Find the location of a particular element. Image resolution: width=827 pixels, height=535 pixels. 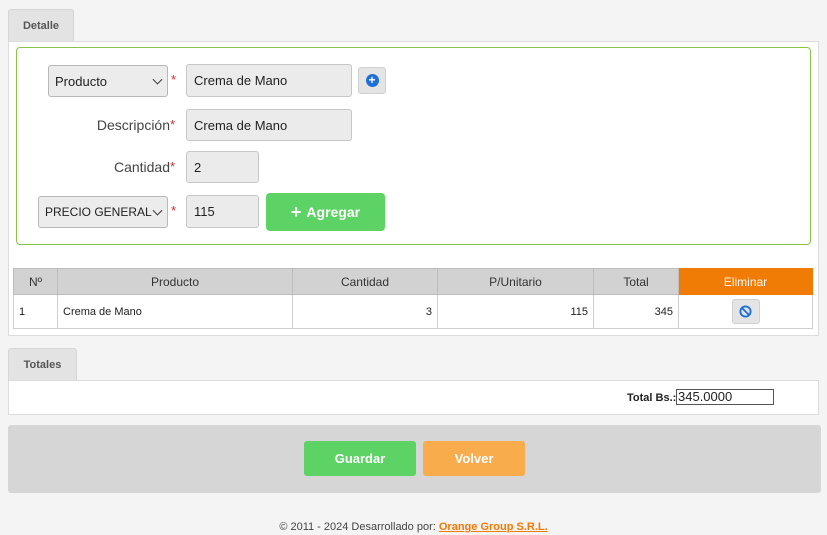

table-row: 1 Crema de Mano 3 115 345 is located at coordinates (413, 311).